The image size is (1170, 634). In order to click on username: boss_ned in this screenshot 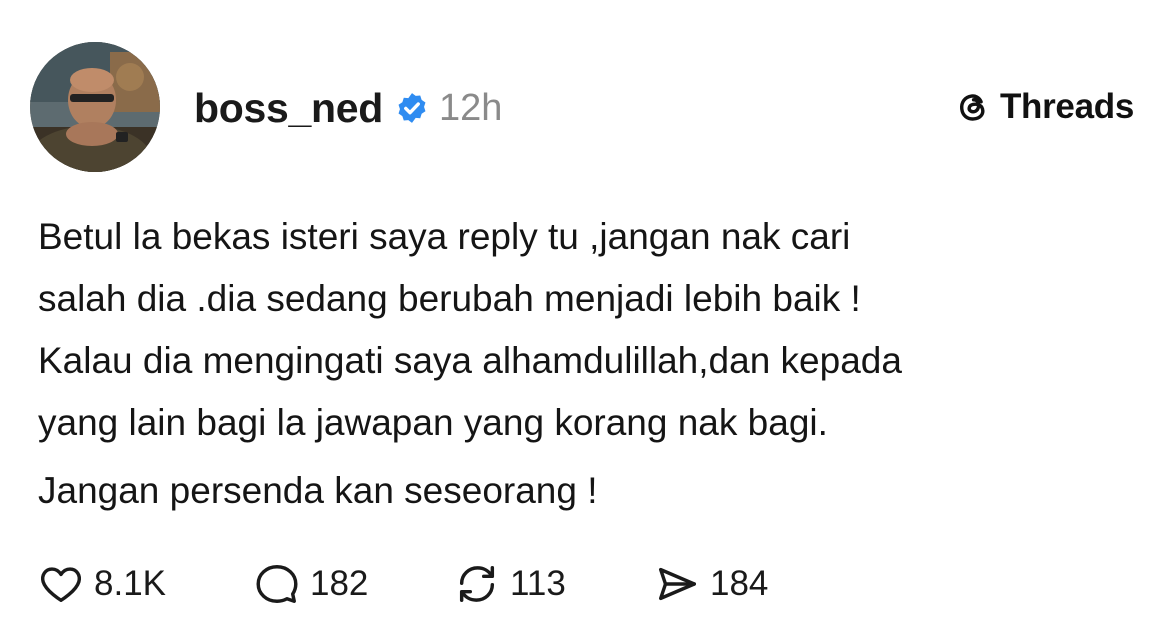, I will do `click(288, 108)`.